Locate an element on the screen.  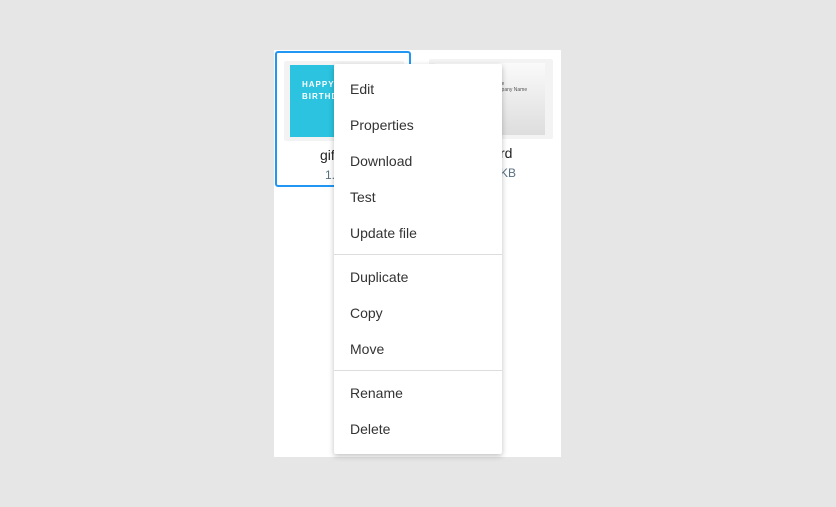
menu-item-test: Test is located at coordinates (418, 197).